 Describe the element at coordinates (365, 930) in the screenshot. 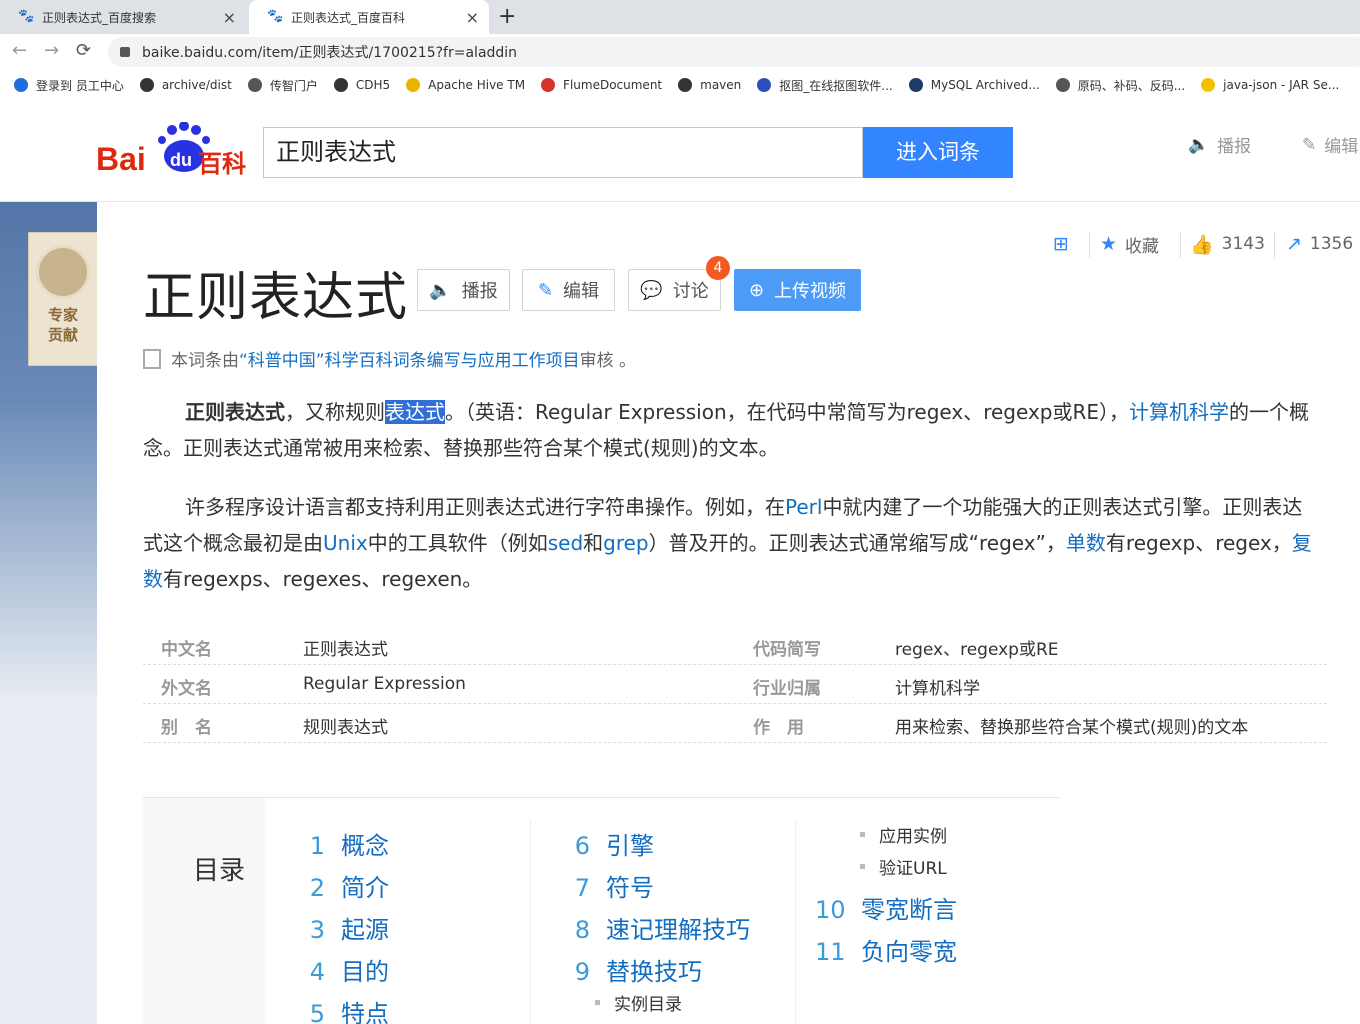

I see `toc-title: 起源` at that location.